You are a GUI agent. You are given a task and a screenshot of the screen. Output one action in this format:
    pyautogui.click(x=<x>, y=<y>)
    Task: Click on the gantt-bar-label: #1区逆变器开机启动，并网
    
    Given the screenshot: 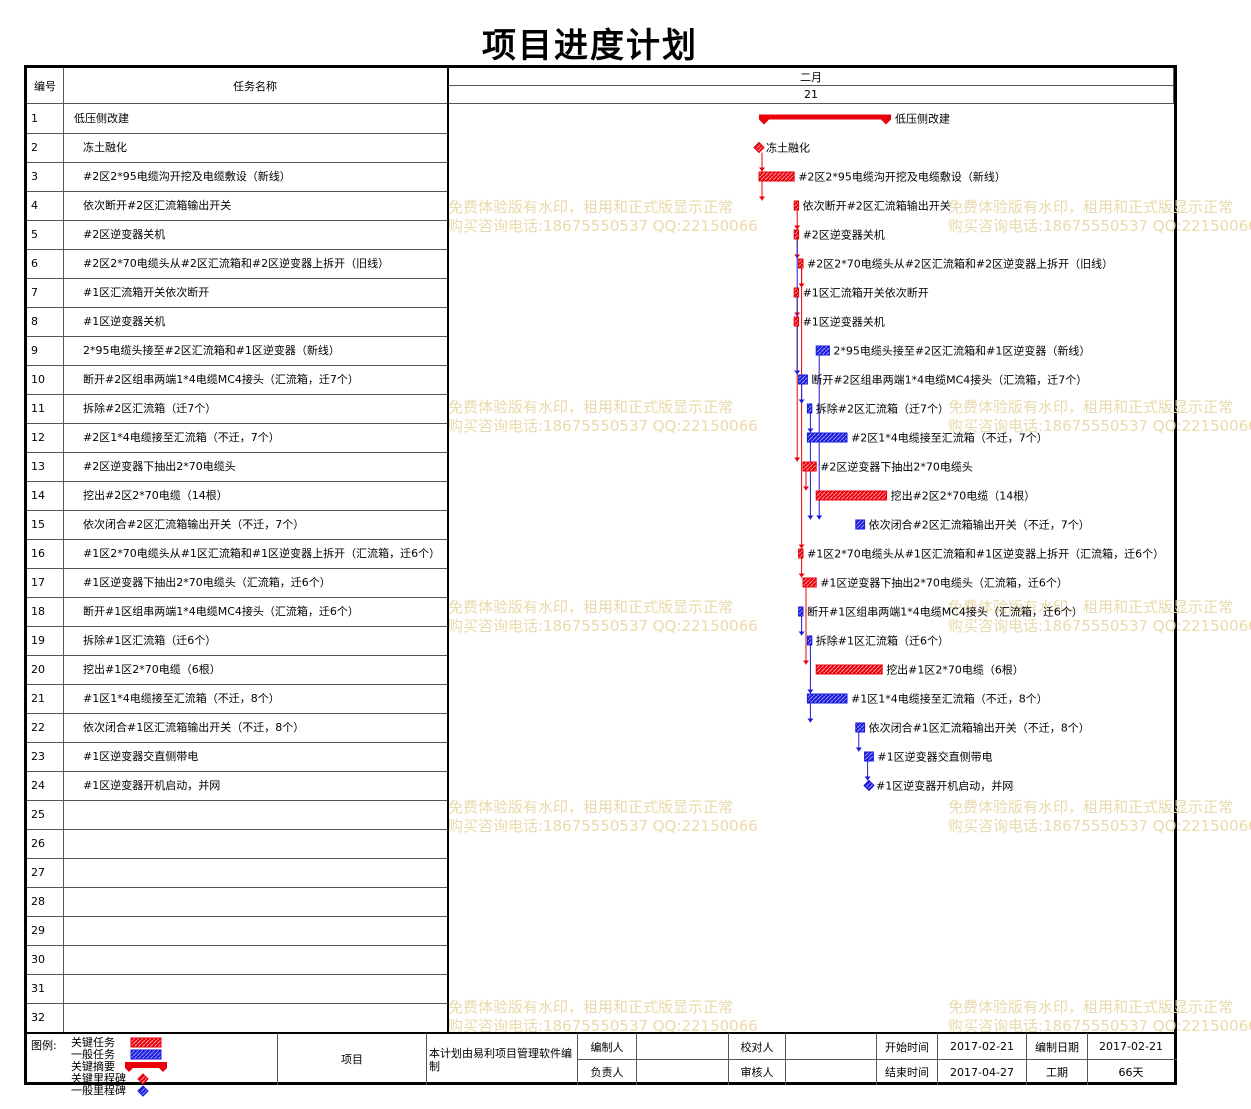 What is the action you would take?
    pyautogui.click(x=944, y=786)
    